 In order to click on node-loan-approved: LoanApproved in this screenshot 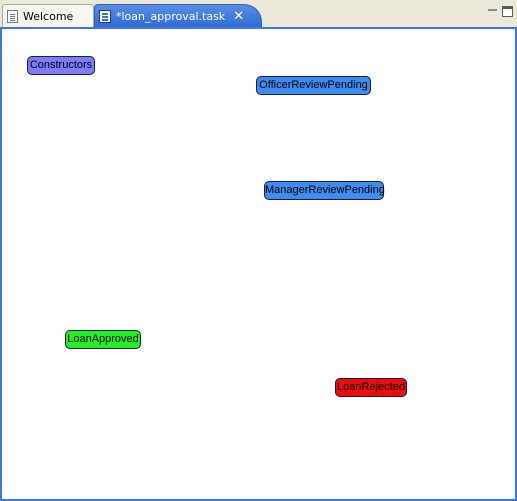, I will do `click(103, 339)`.